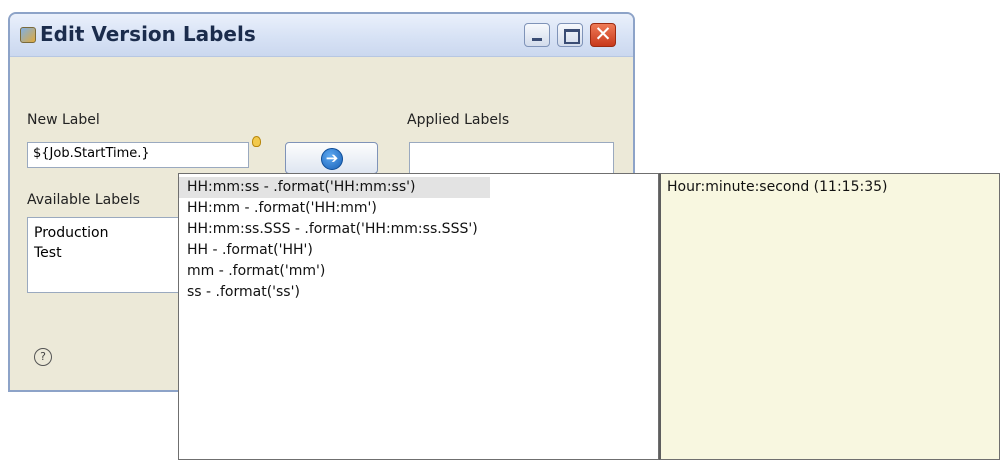  What do you see at coordinates (148, 34) in the screenshot?
I see `dialog-title: Edit Version Labels` at bounding box center [148, 34].